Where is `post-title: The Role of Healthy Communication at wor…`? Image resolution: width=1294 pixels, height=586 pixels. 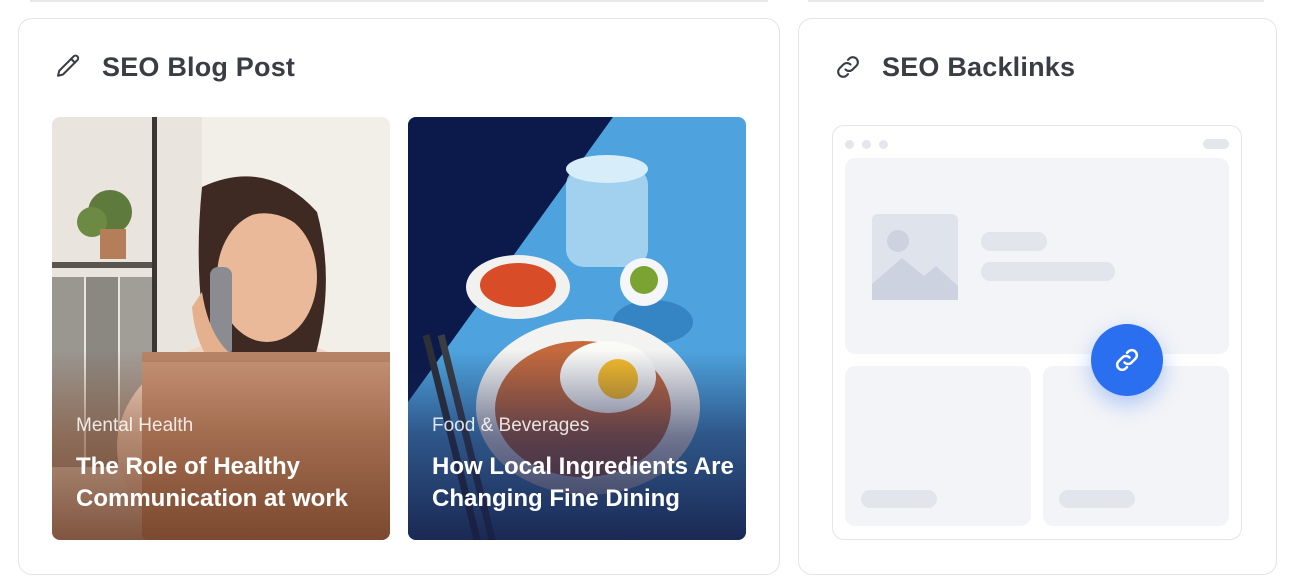
post-title: The Role of Healthy Communication at wor… is located at coordinates (233, 483).